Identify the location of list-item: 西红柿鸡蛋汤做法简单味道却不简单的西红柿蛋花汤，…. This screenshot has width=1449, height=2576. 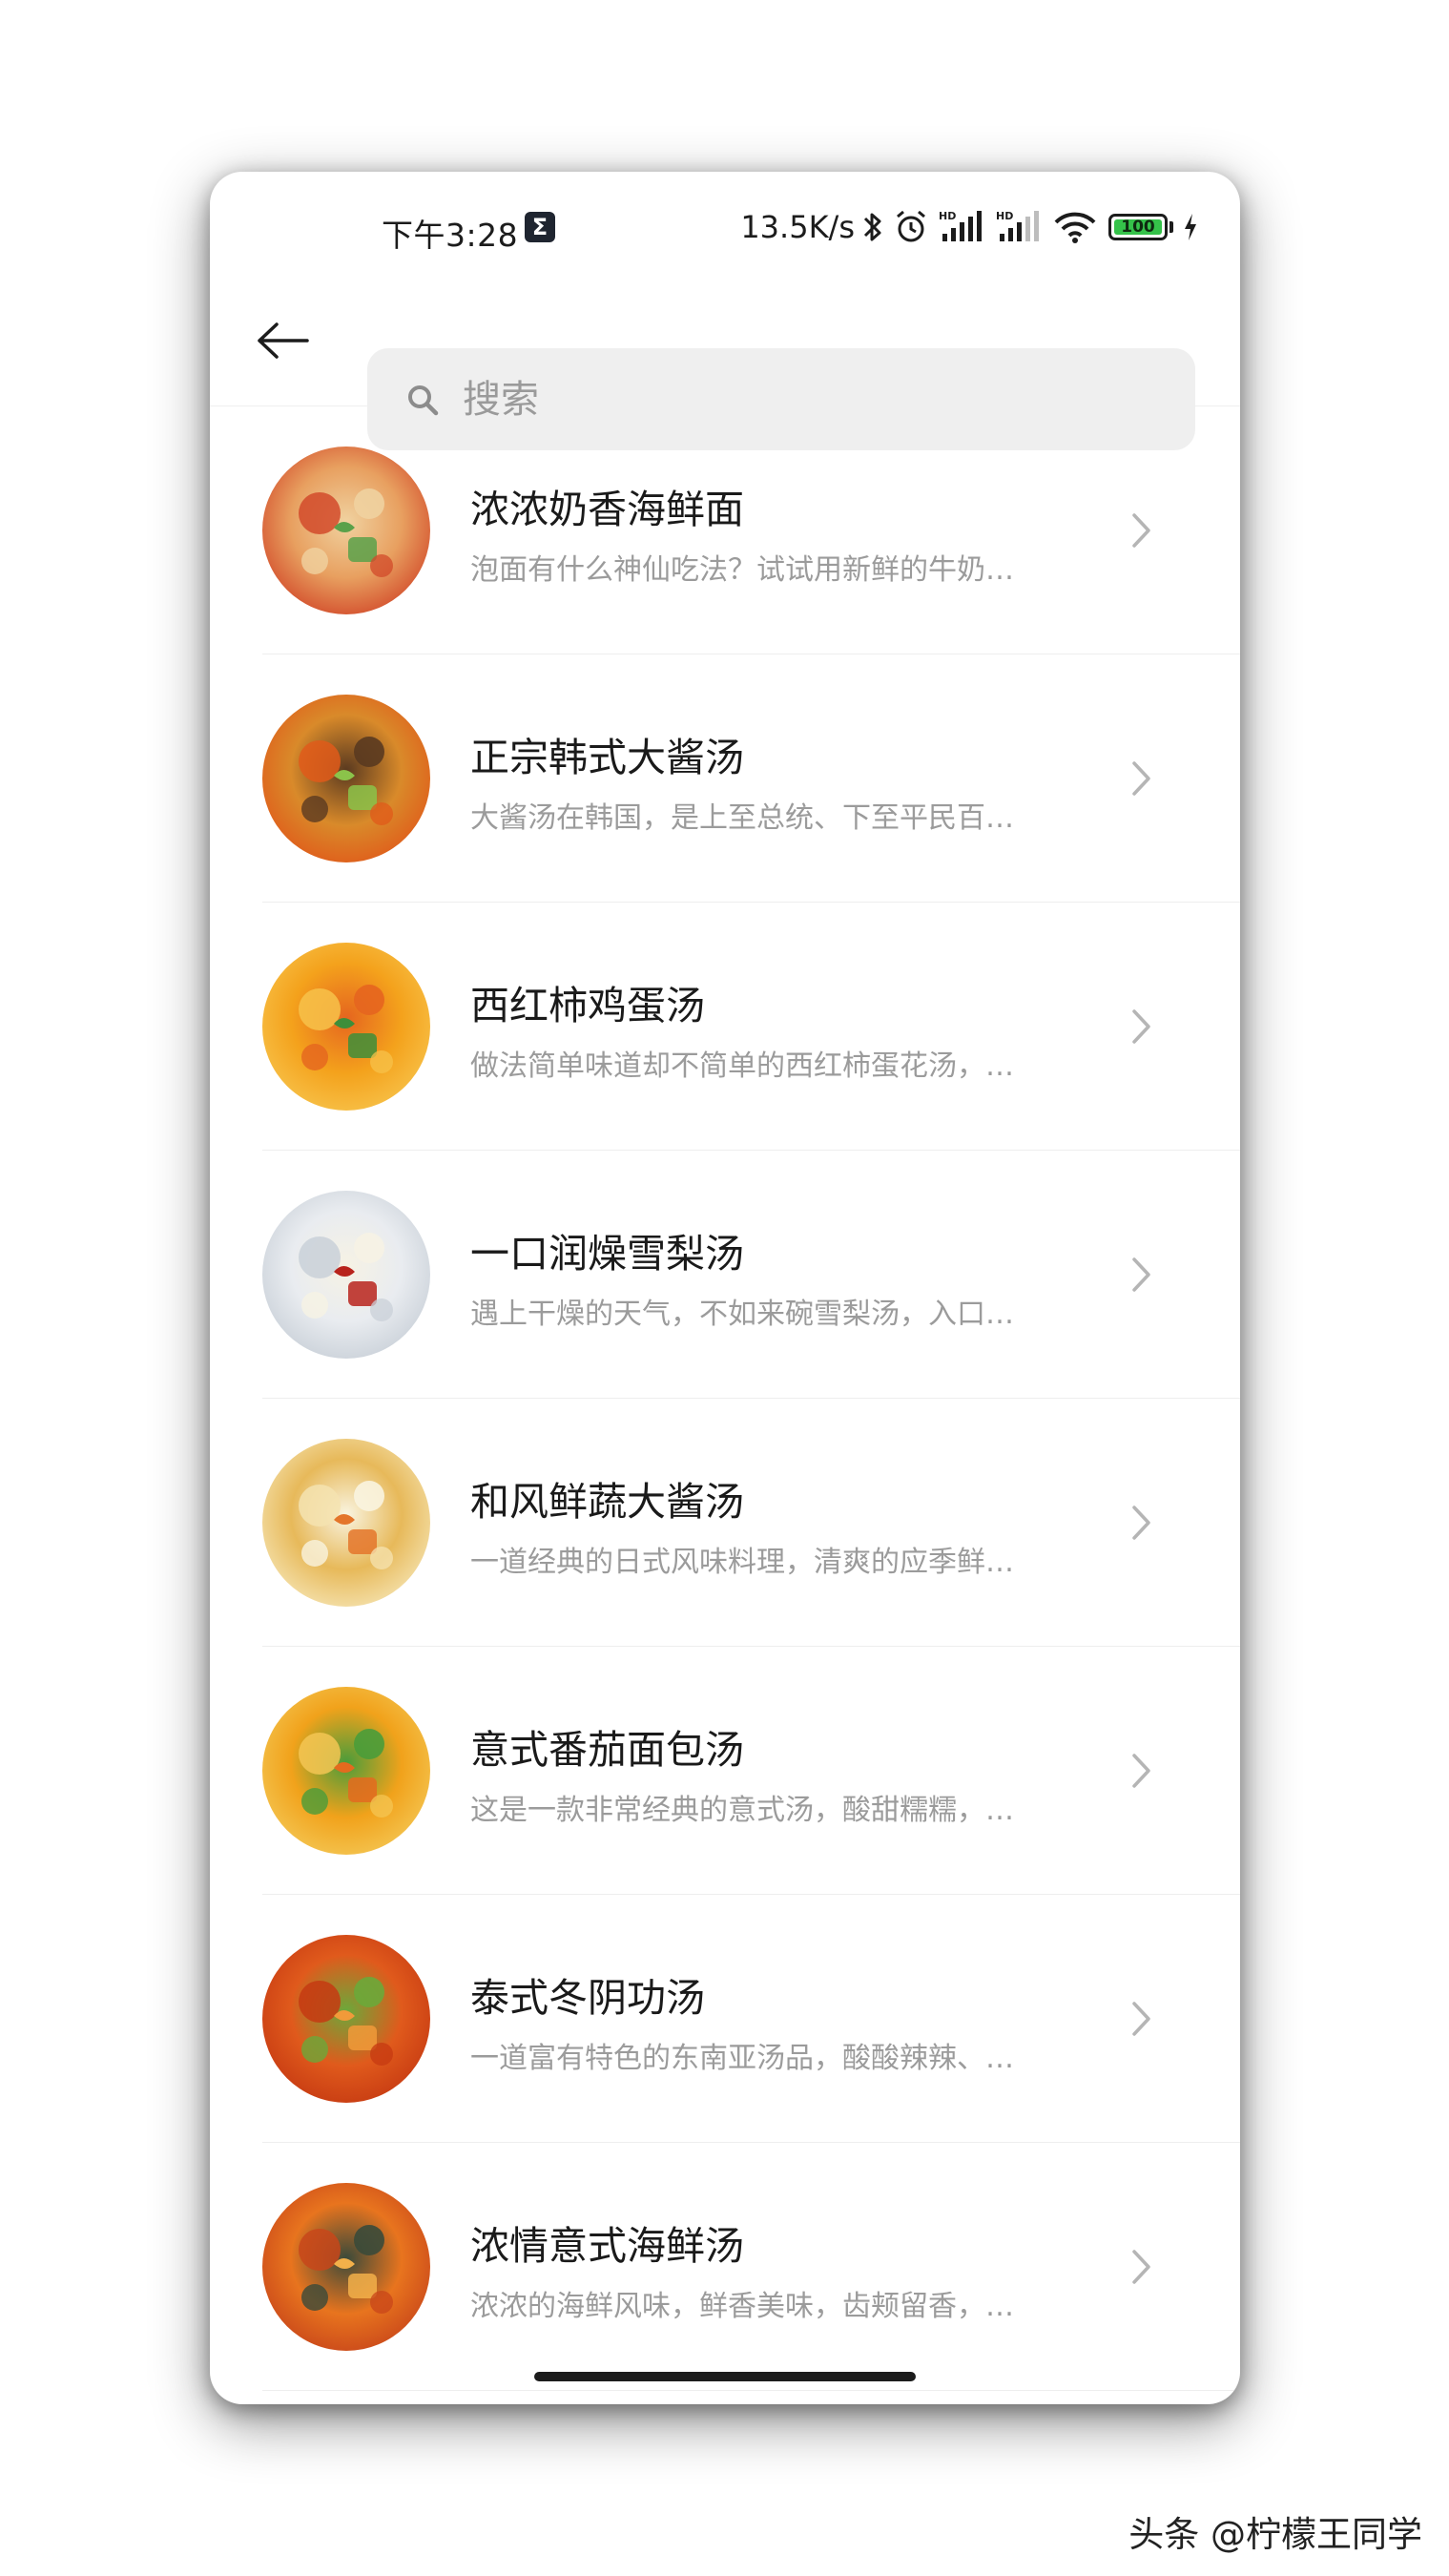
(725, 1027).